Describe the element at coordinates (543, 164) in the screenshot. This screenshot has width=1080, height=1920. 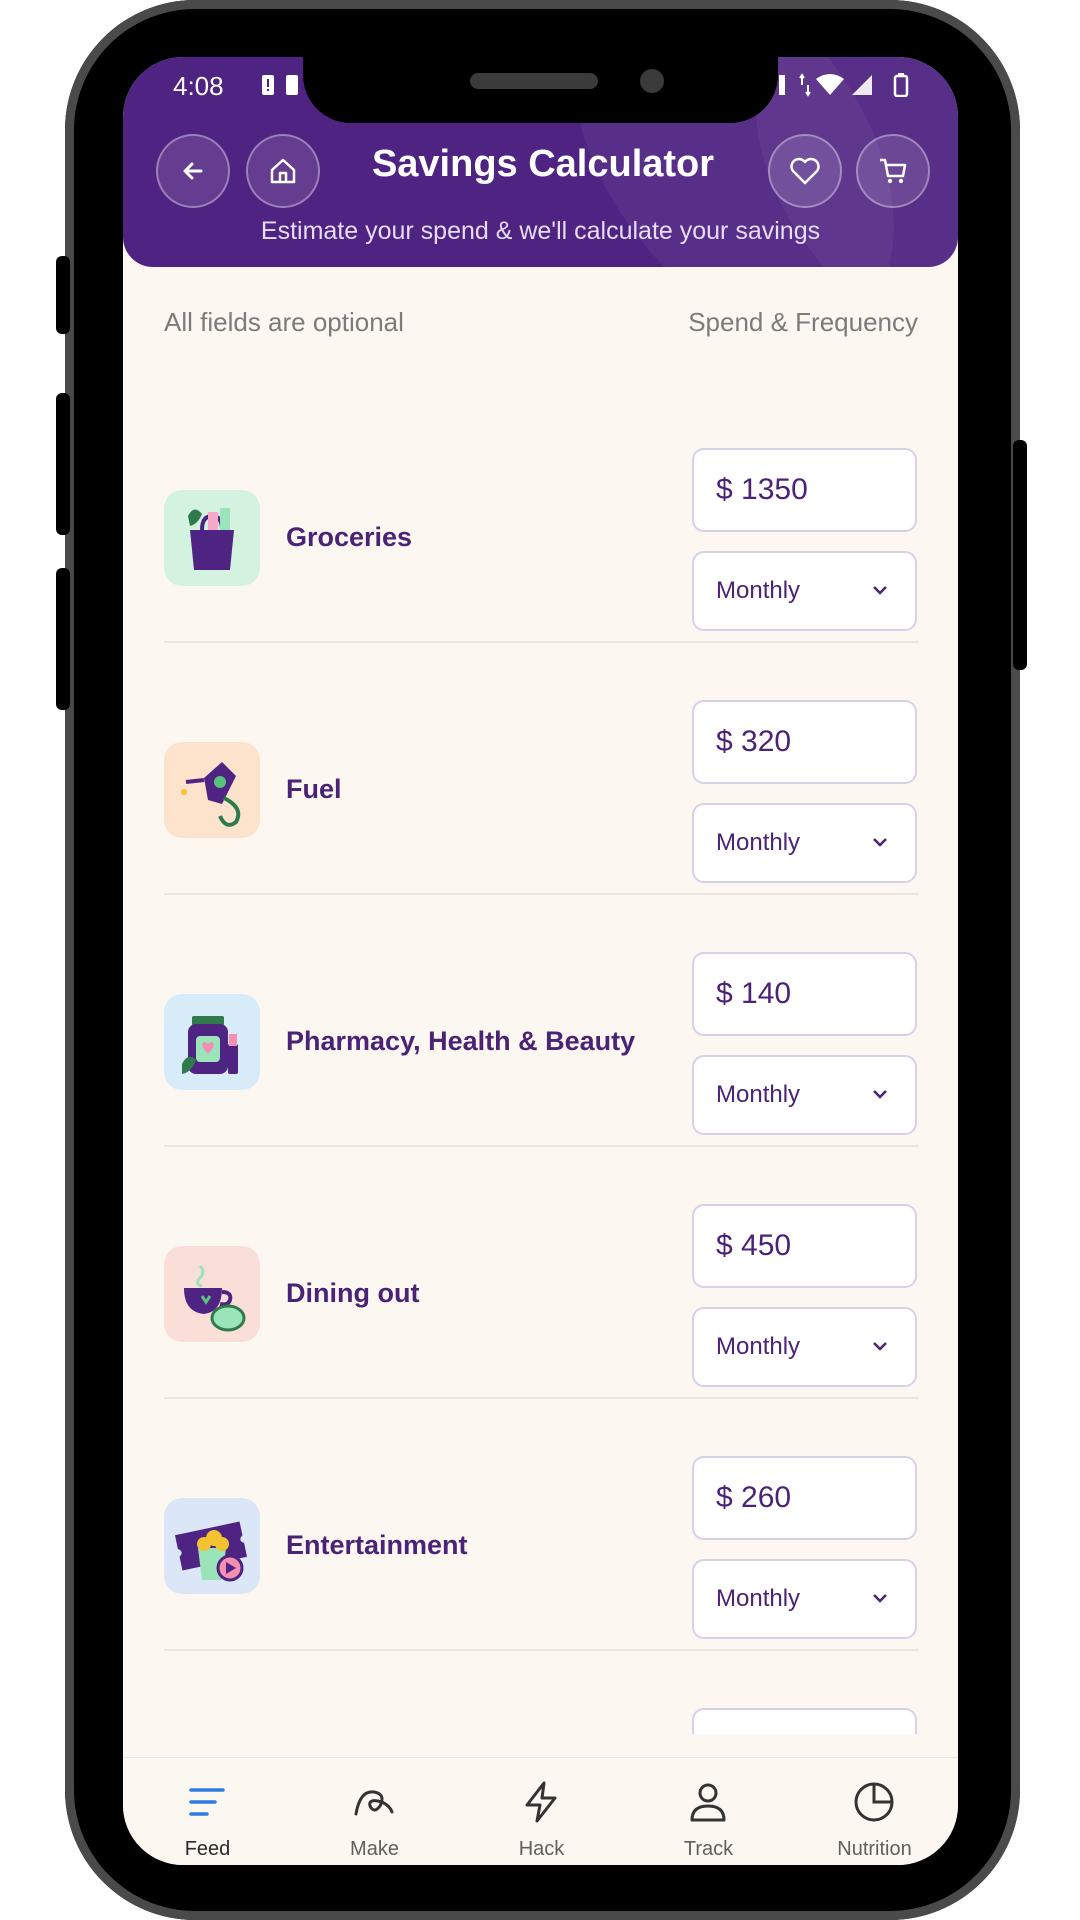
I see `page-title: Savings Calculator` at that location.